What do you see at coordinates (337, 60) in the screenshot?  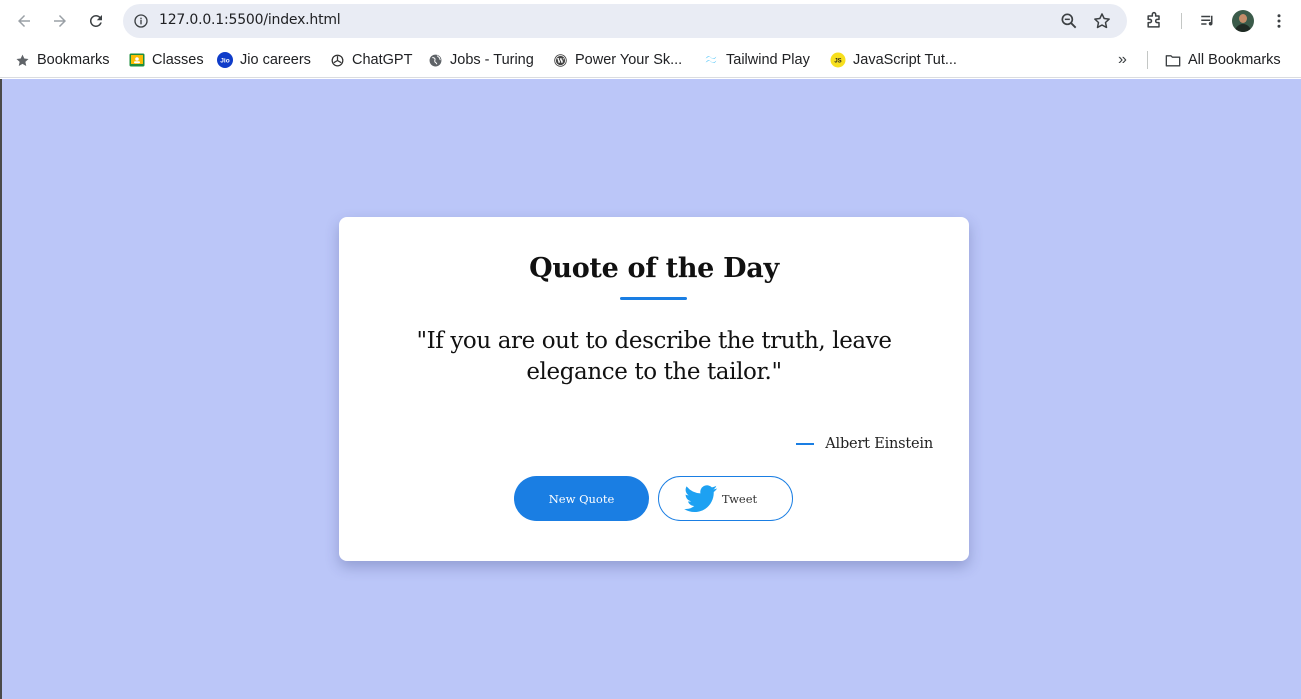 I see `openai-icon` at bounding box center [337, 60].